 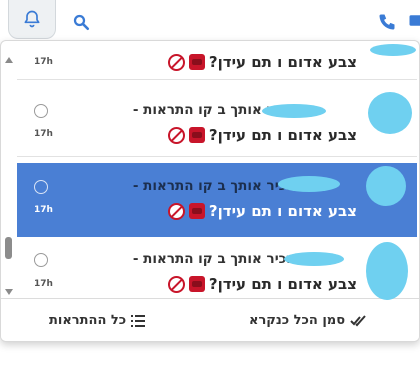 What do you see at coordinates (138, 320) in the screenshot?
I see `list-icon` at bounding box center [138, 320].